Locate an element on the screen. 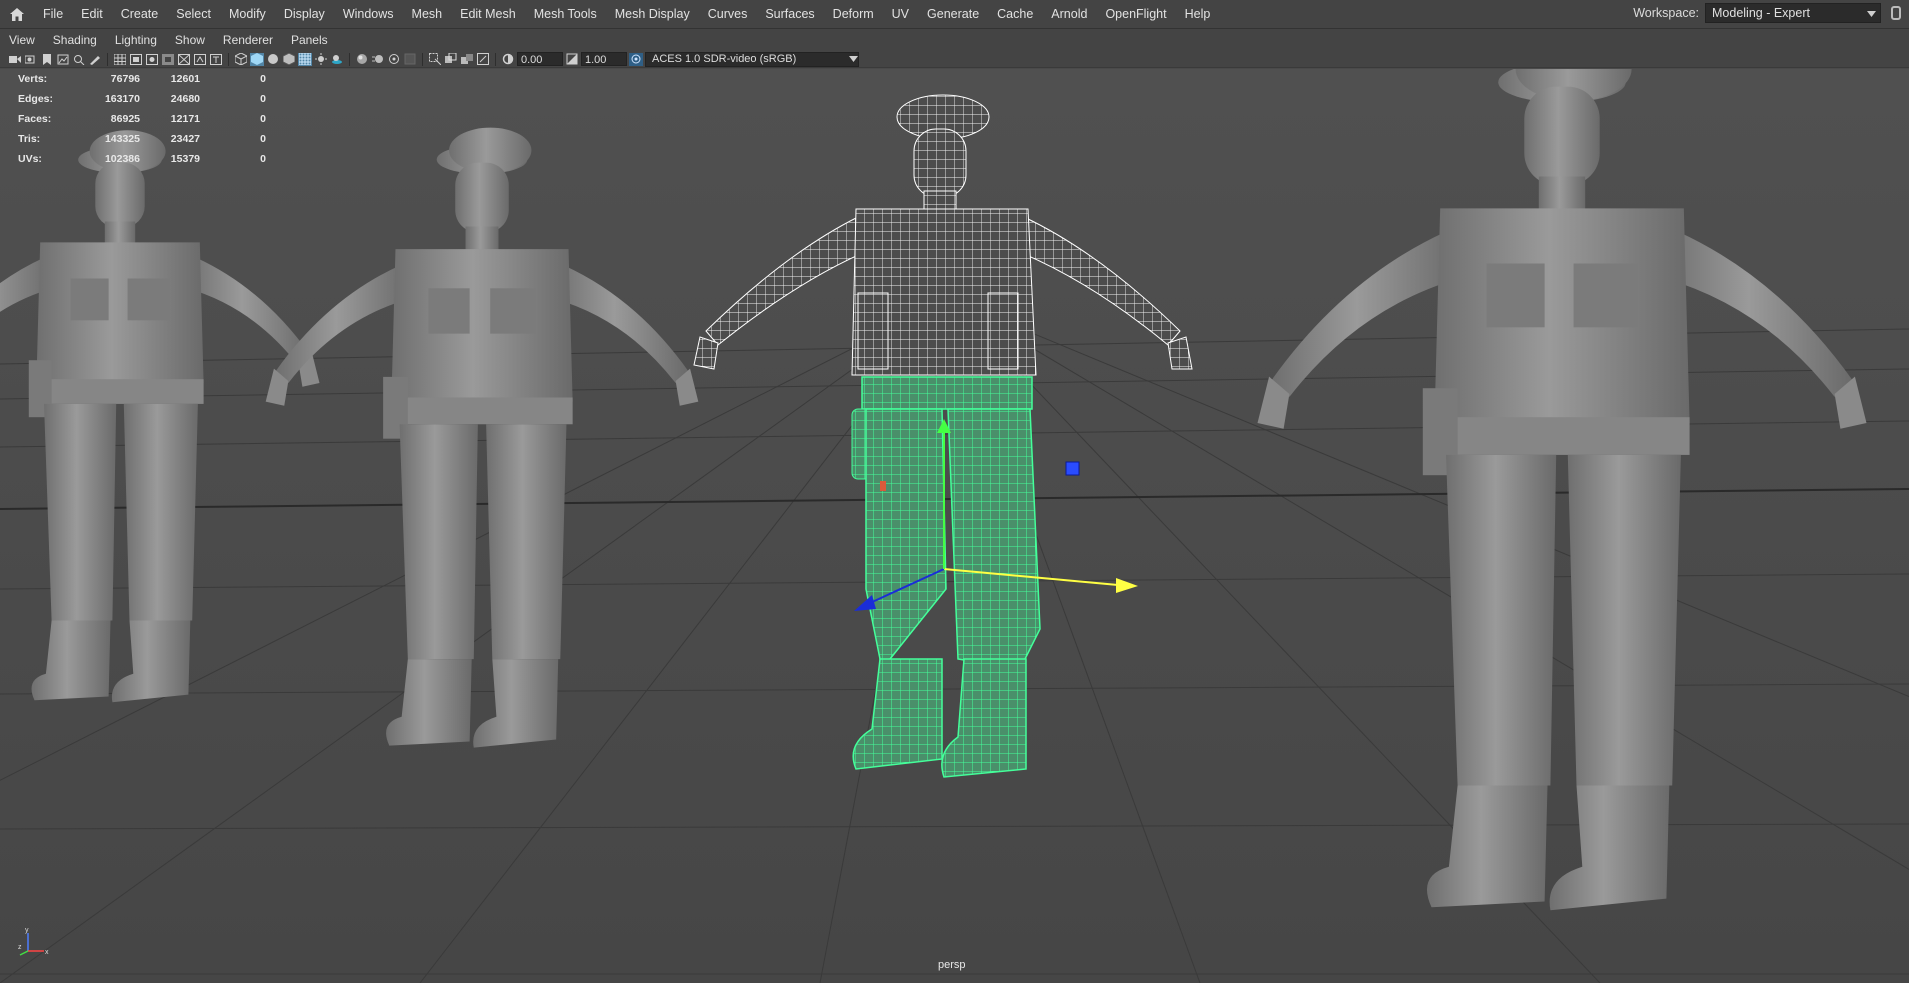 Image resolution: width=1909 pixels, height=983 pixels. menu-surfaces: Surfaces is located at coordinates (789, 14).